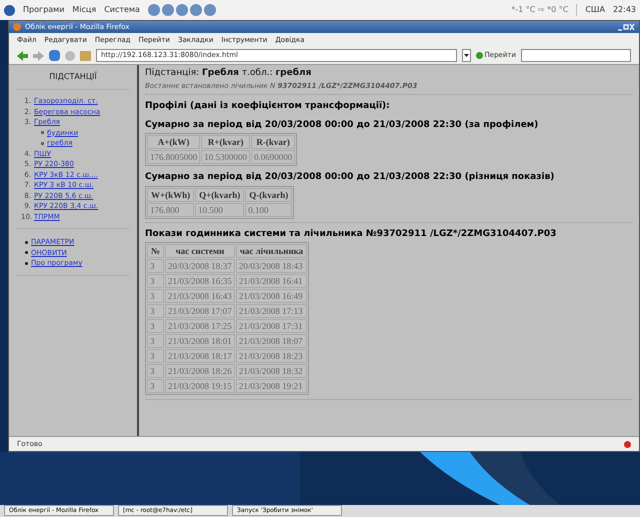 The image size is (640, 517). What do you see at coordinates (173, 142) in the screenshot?
I see `column-header: A+(kW)` at bounding box center [173, 142].